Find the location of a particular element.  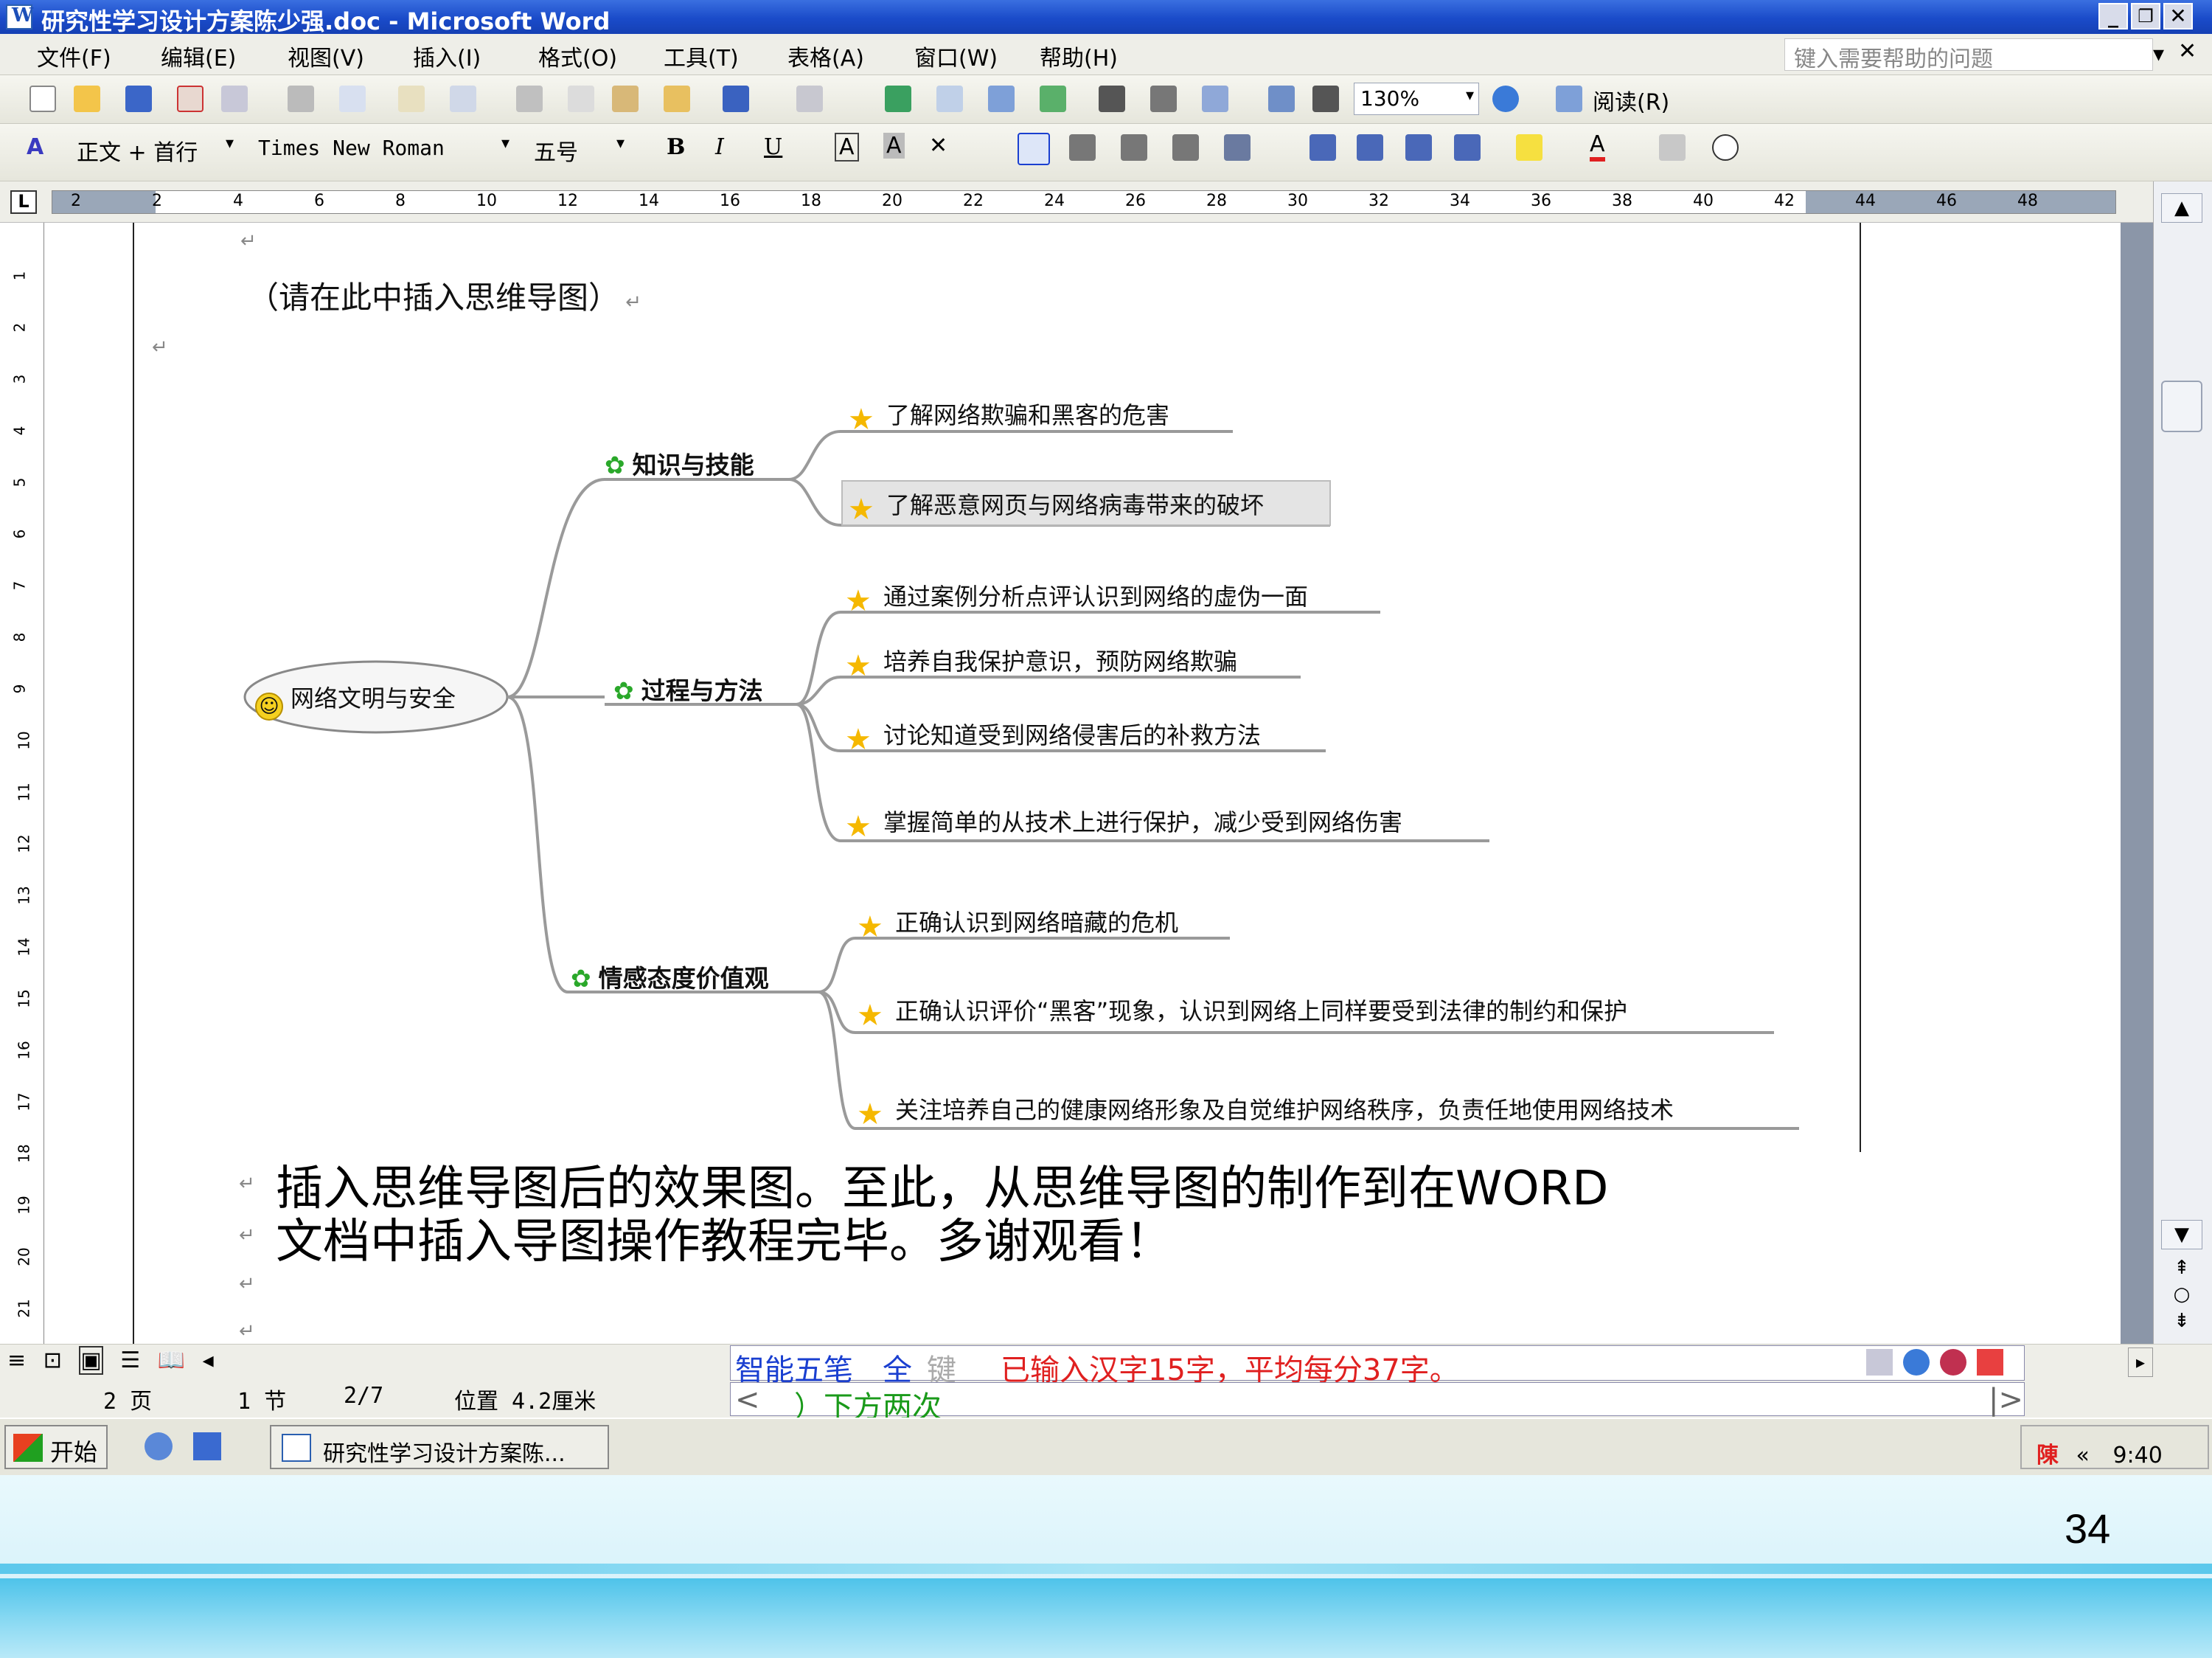

system-tray: 陳 « 9:40 is located at coordinates (2114, 1447).